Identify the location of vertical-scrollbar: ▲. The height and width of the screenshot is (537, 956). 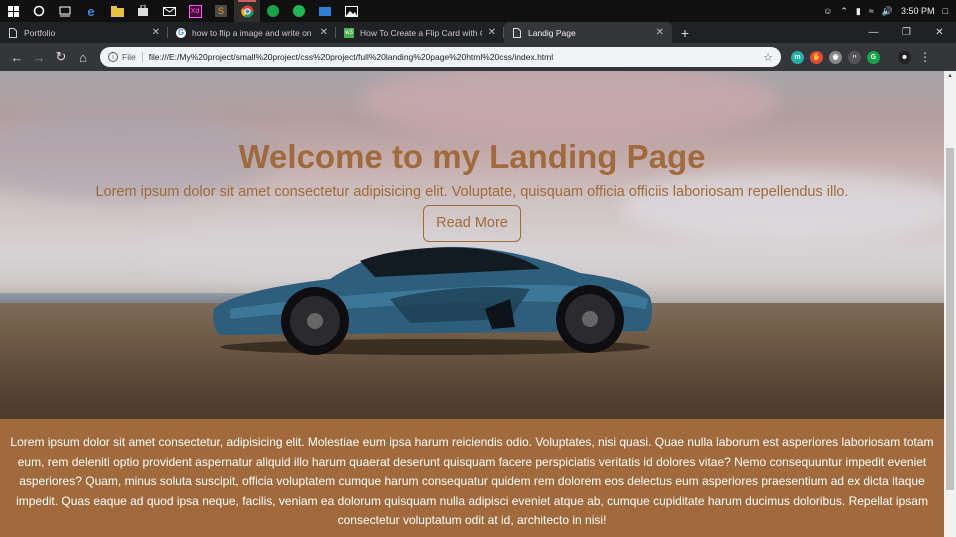
(950, 304).